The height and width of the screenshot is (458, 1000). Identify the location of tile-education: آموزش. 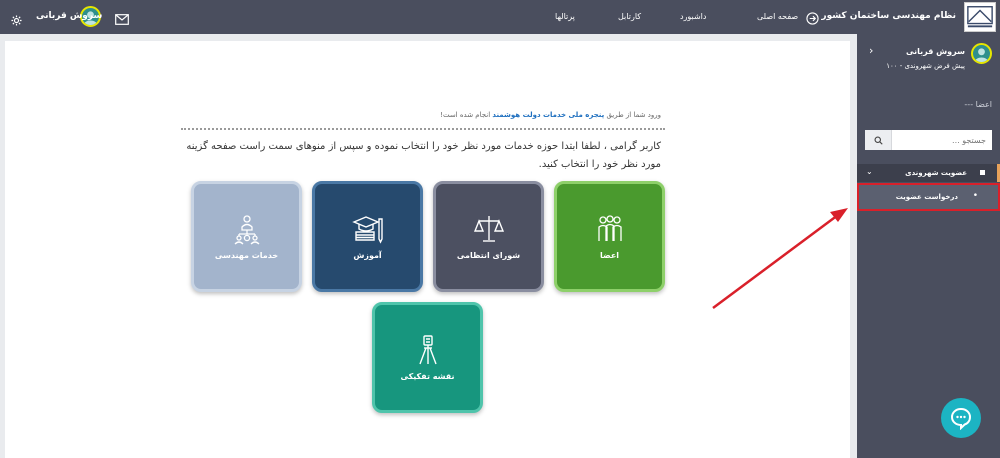
(367, 236).